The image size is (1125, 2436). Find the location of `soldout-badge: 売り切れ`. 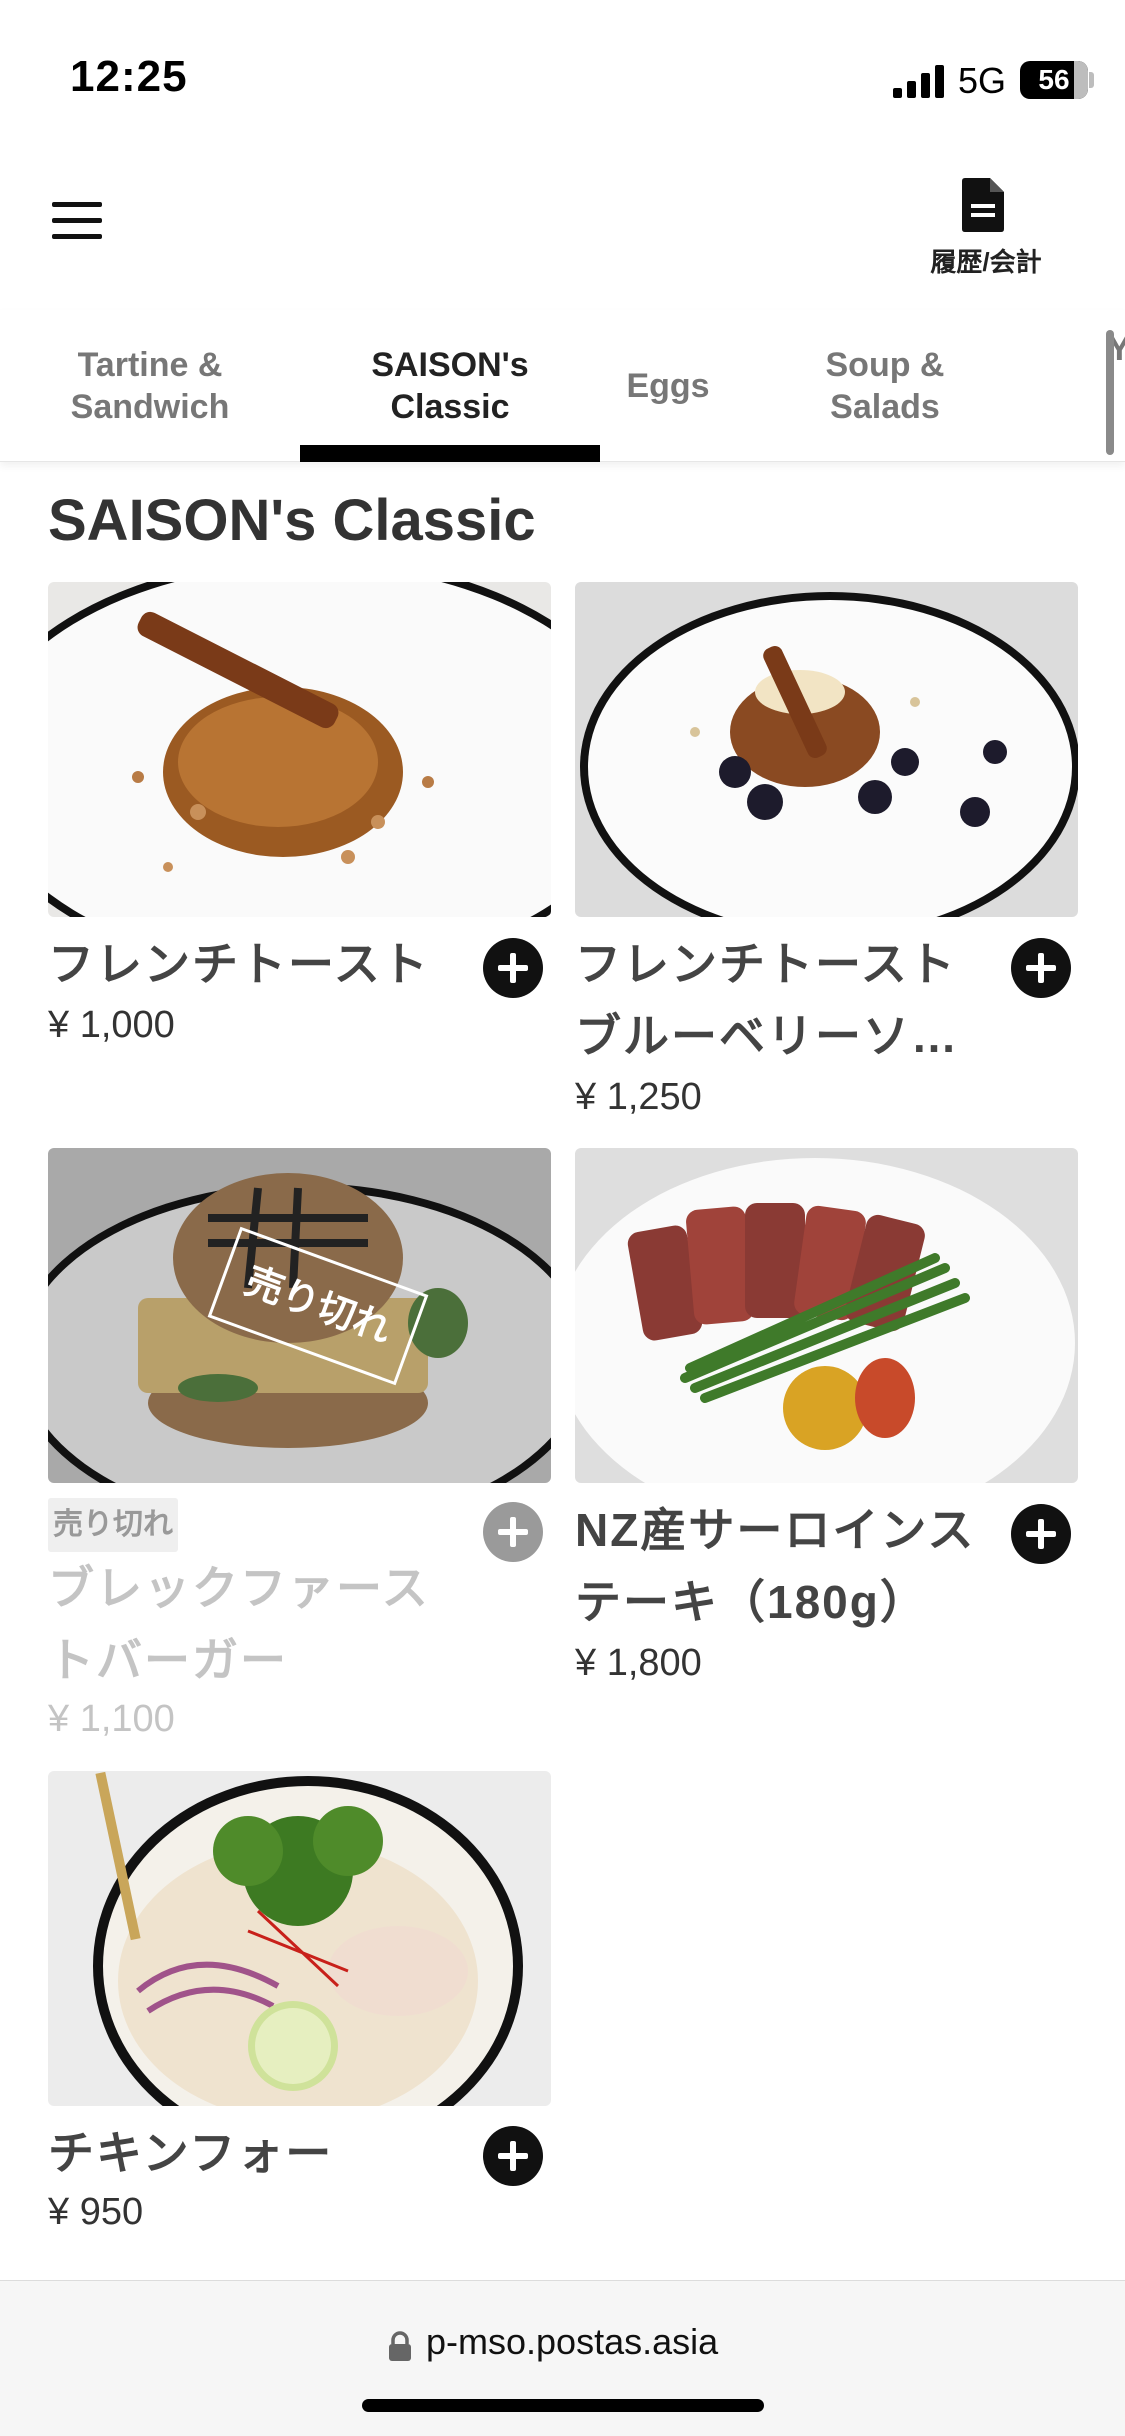

soldout-badge: 売り切れ is located at coordinates (113, 1525).